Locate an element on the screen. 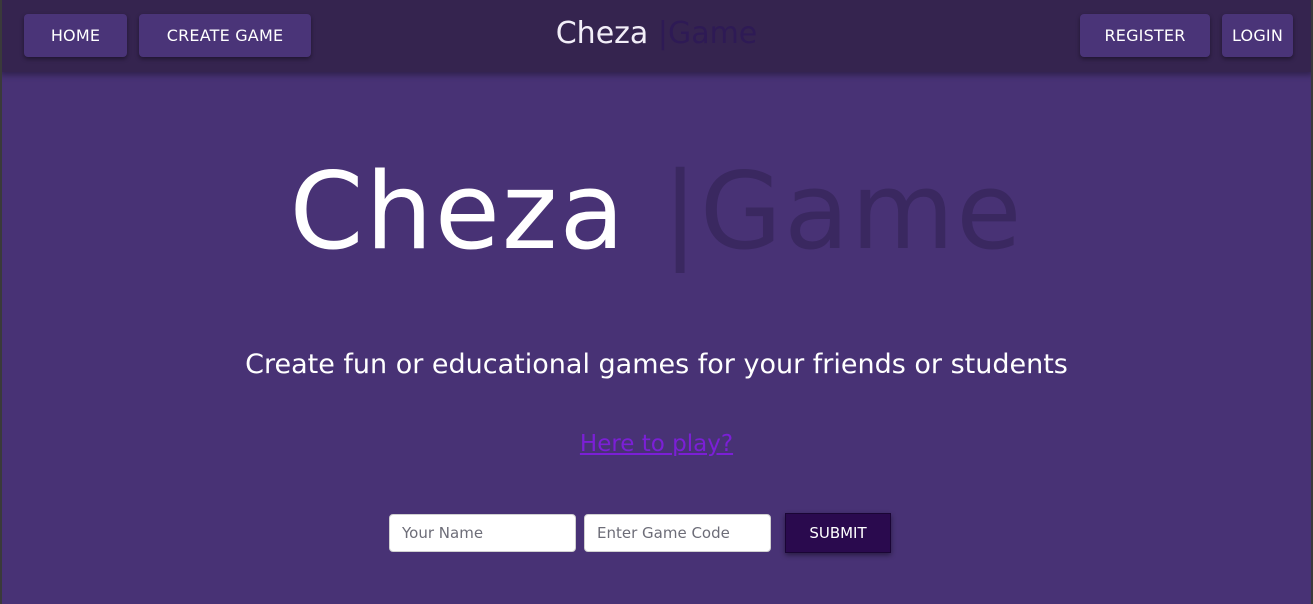 The height and width of the screenshot is (604, 1313). here-to-play-link: Here to play? is located at coordinates (656, 444).